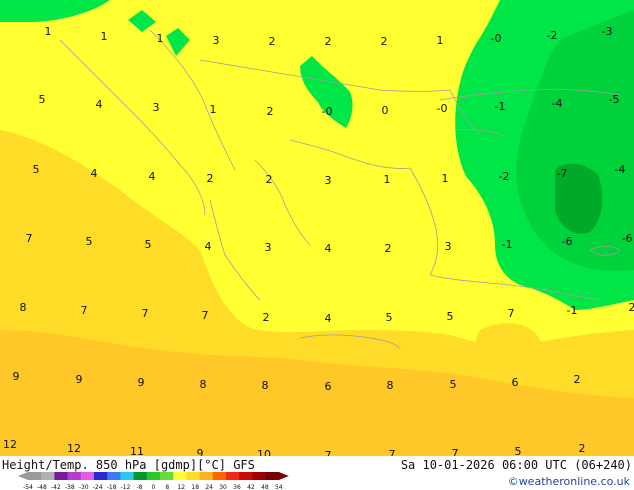 This screenshot has width=634, height=490. I want to click on colorbar-tick-label: 48, so click(265, 487).